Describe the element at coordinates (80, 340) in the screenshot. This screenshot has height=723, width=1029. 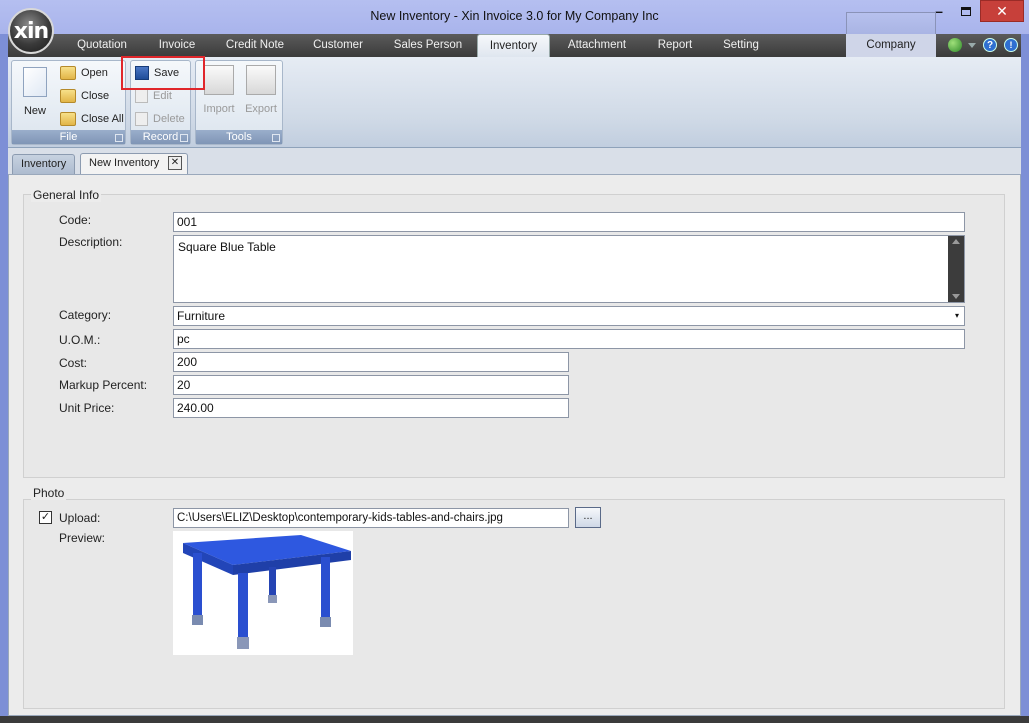
I see `uom-label: U.O.M.:` at that location.